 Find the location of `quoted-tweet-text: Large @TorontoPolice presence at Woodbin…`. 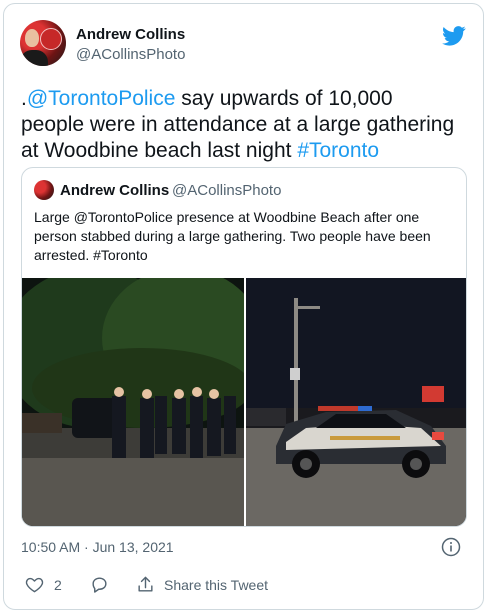

quoted-tweet-text: Large @TorontoPolice presence at Woodbin… is located at coordinates (232, 236).